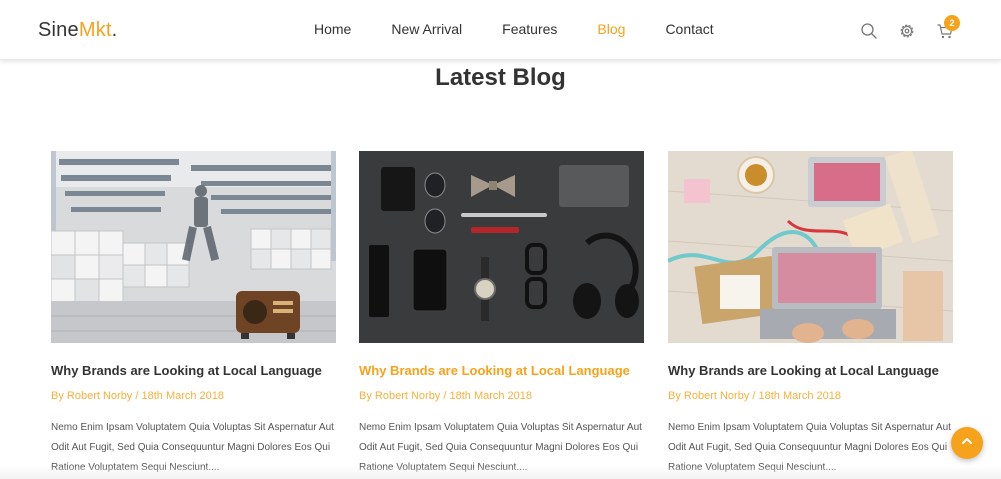  I want to click on nav-item-home: Home, so click(332, 29).